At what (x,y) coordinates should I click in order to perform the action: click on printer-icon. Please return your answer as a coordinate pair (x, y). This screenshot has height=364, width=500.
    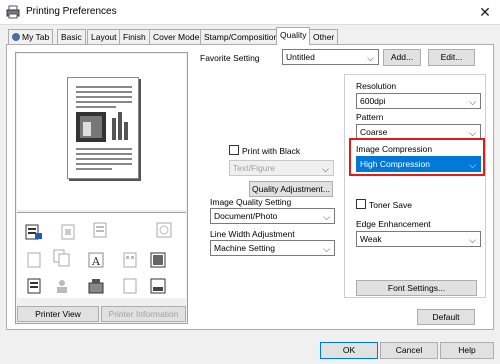
    Looking at the image, I should click on (13, 12).